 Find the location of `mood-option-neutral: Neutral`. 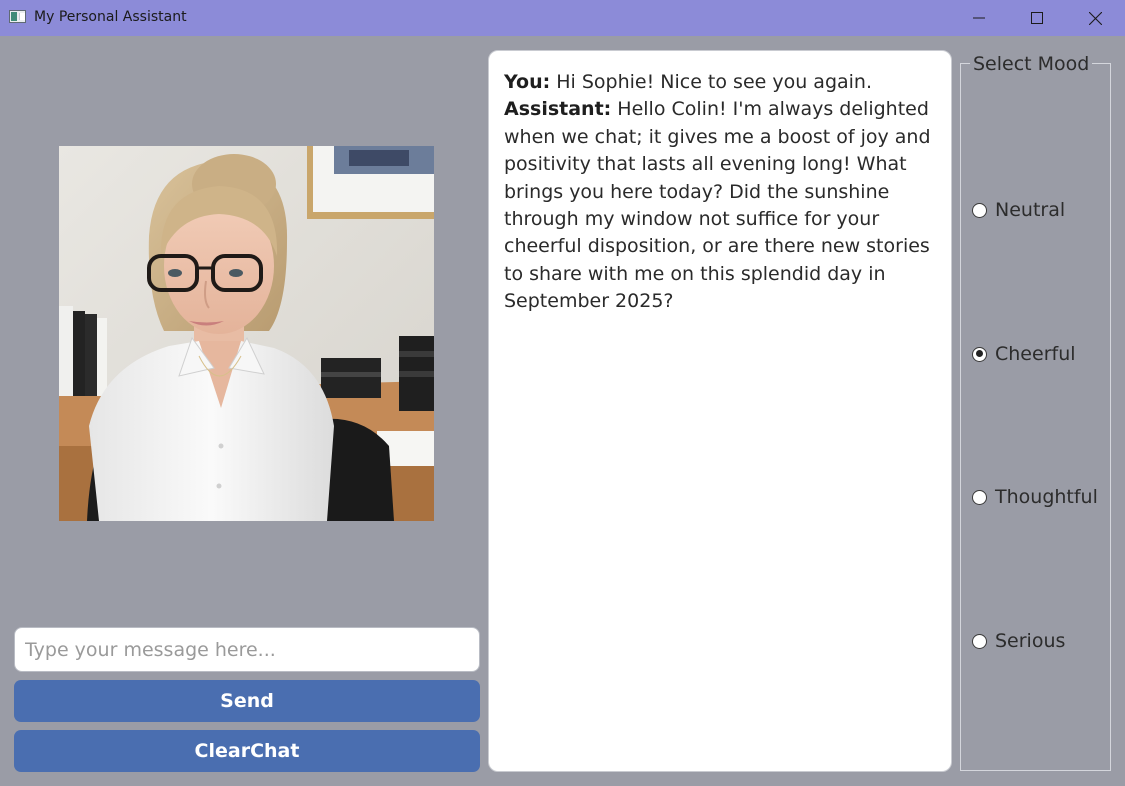

mood-option-neutral: Neutral is located at coordinates (1018, 210).